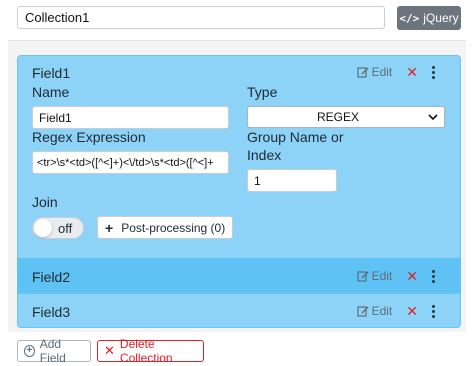 The image size is (474, 366). What do you see at coordinates (130, 117) in the screenshot?
I see `field-name-input` at bounding box center [130, 117].